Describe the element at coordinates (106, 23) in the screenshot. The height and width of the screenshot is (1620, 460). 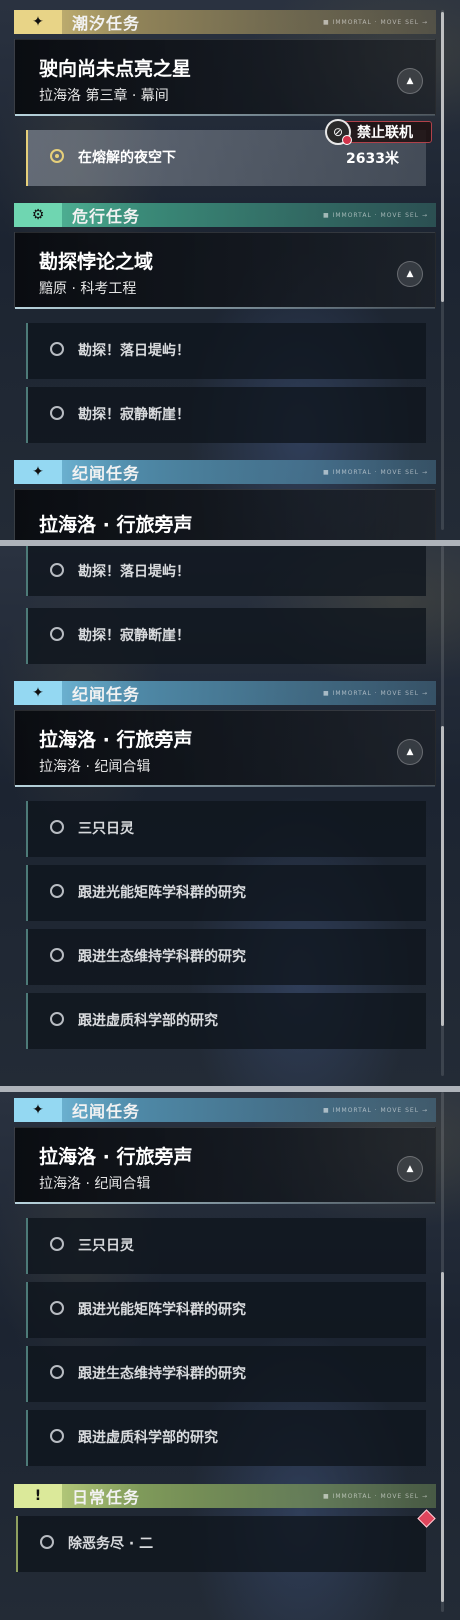
I see `category-label: 潮汐任务` at that location.